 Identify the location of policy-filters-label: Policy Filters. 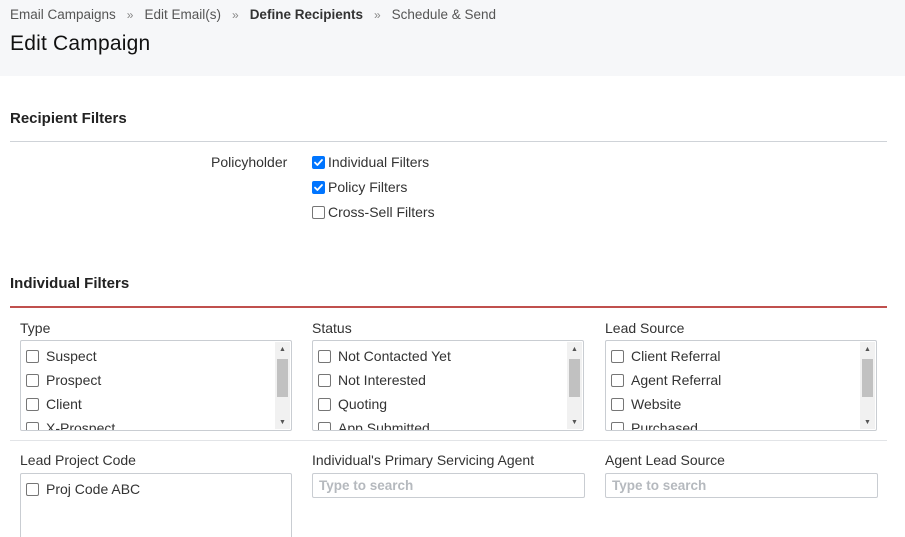
(368, 187).